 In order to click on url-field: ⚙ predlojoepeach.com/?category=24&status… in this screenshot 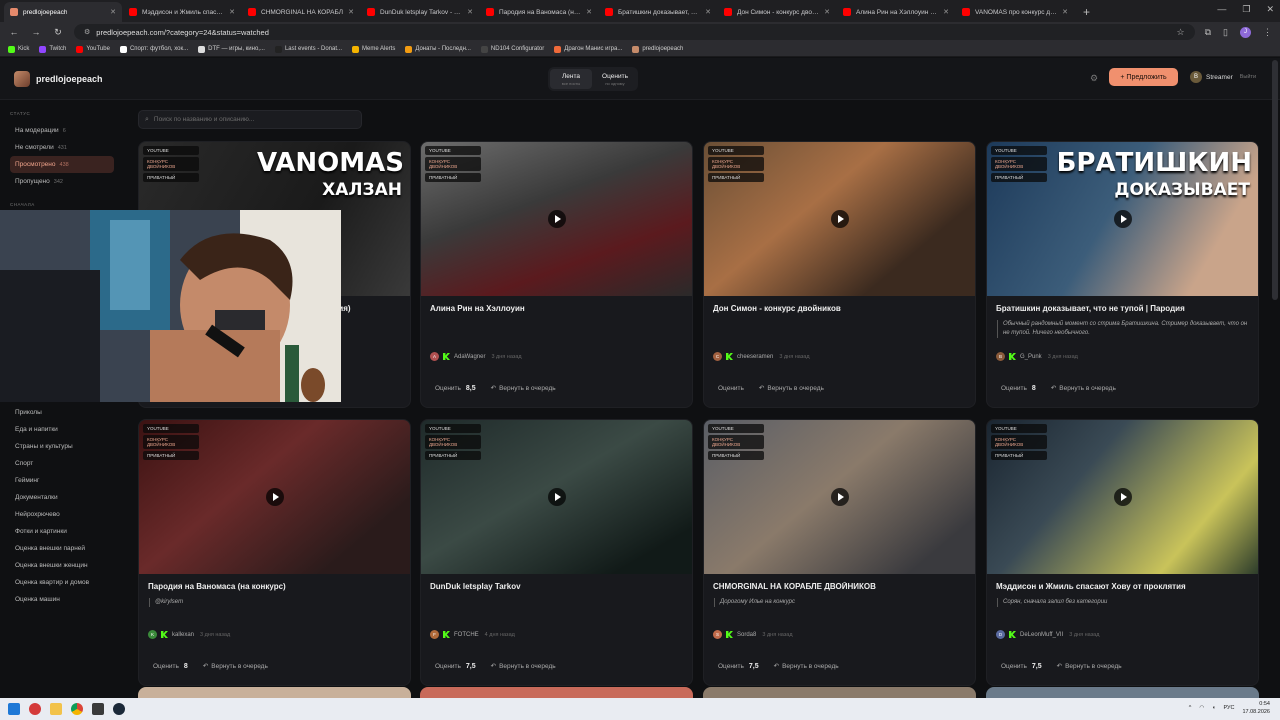, I will do `click(634, 32)`.